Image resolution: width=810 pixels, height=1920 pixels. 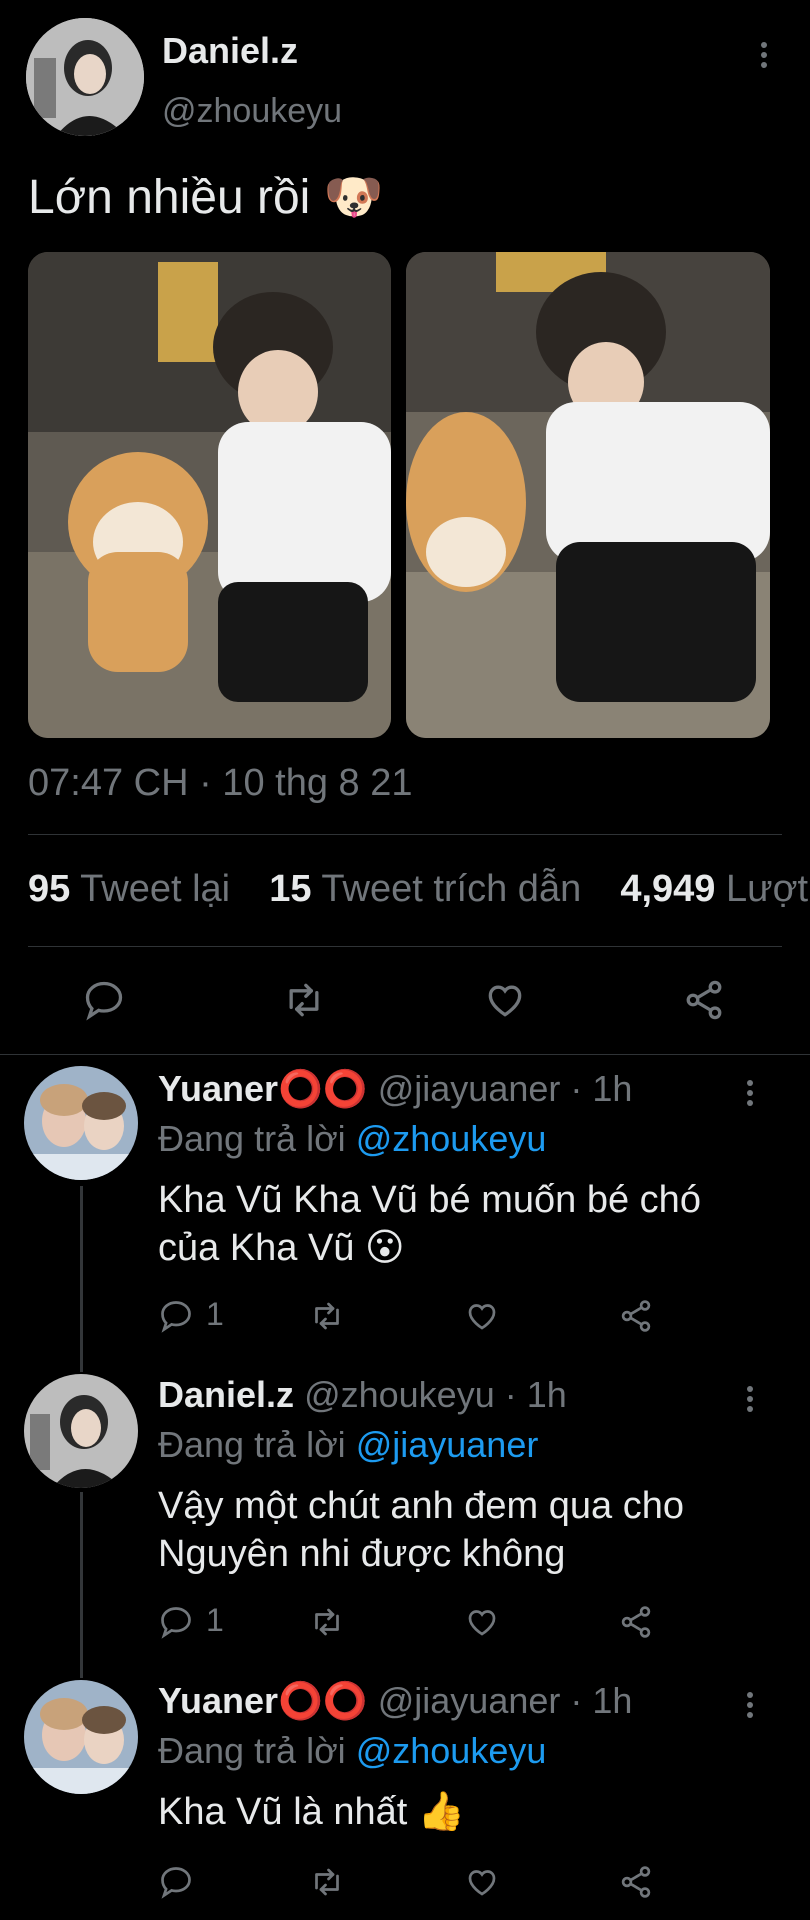 I want to click on likes-stat: 4,949 Lượt thích, so click(x=715, y=889).